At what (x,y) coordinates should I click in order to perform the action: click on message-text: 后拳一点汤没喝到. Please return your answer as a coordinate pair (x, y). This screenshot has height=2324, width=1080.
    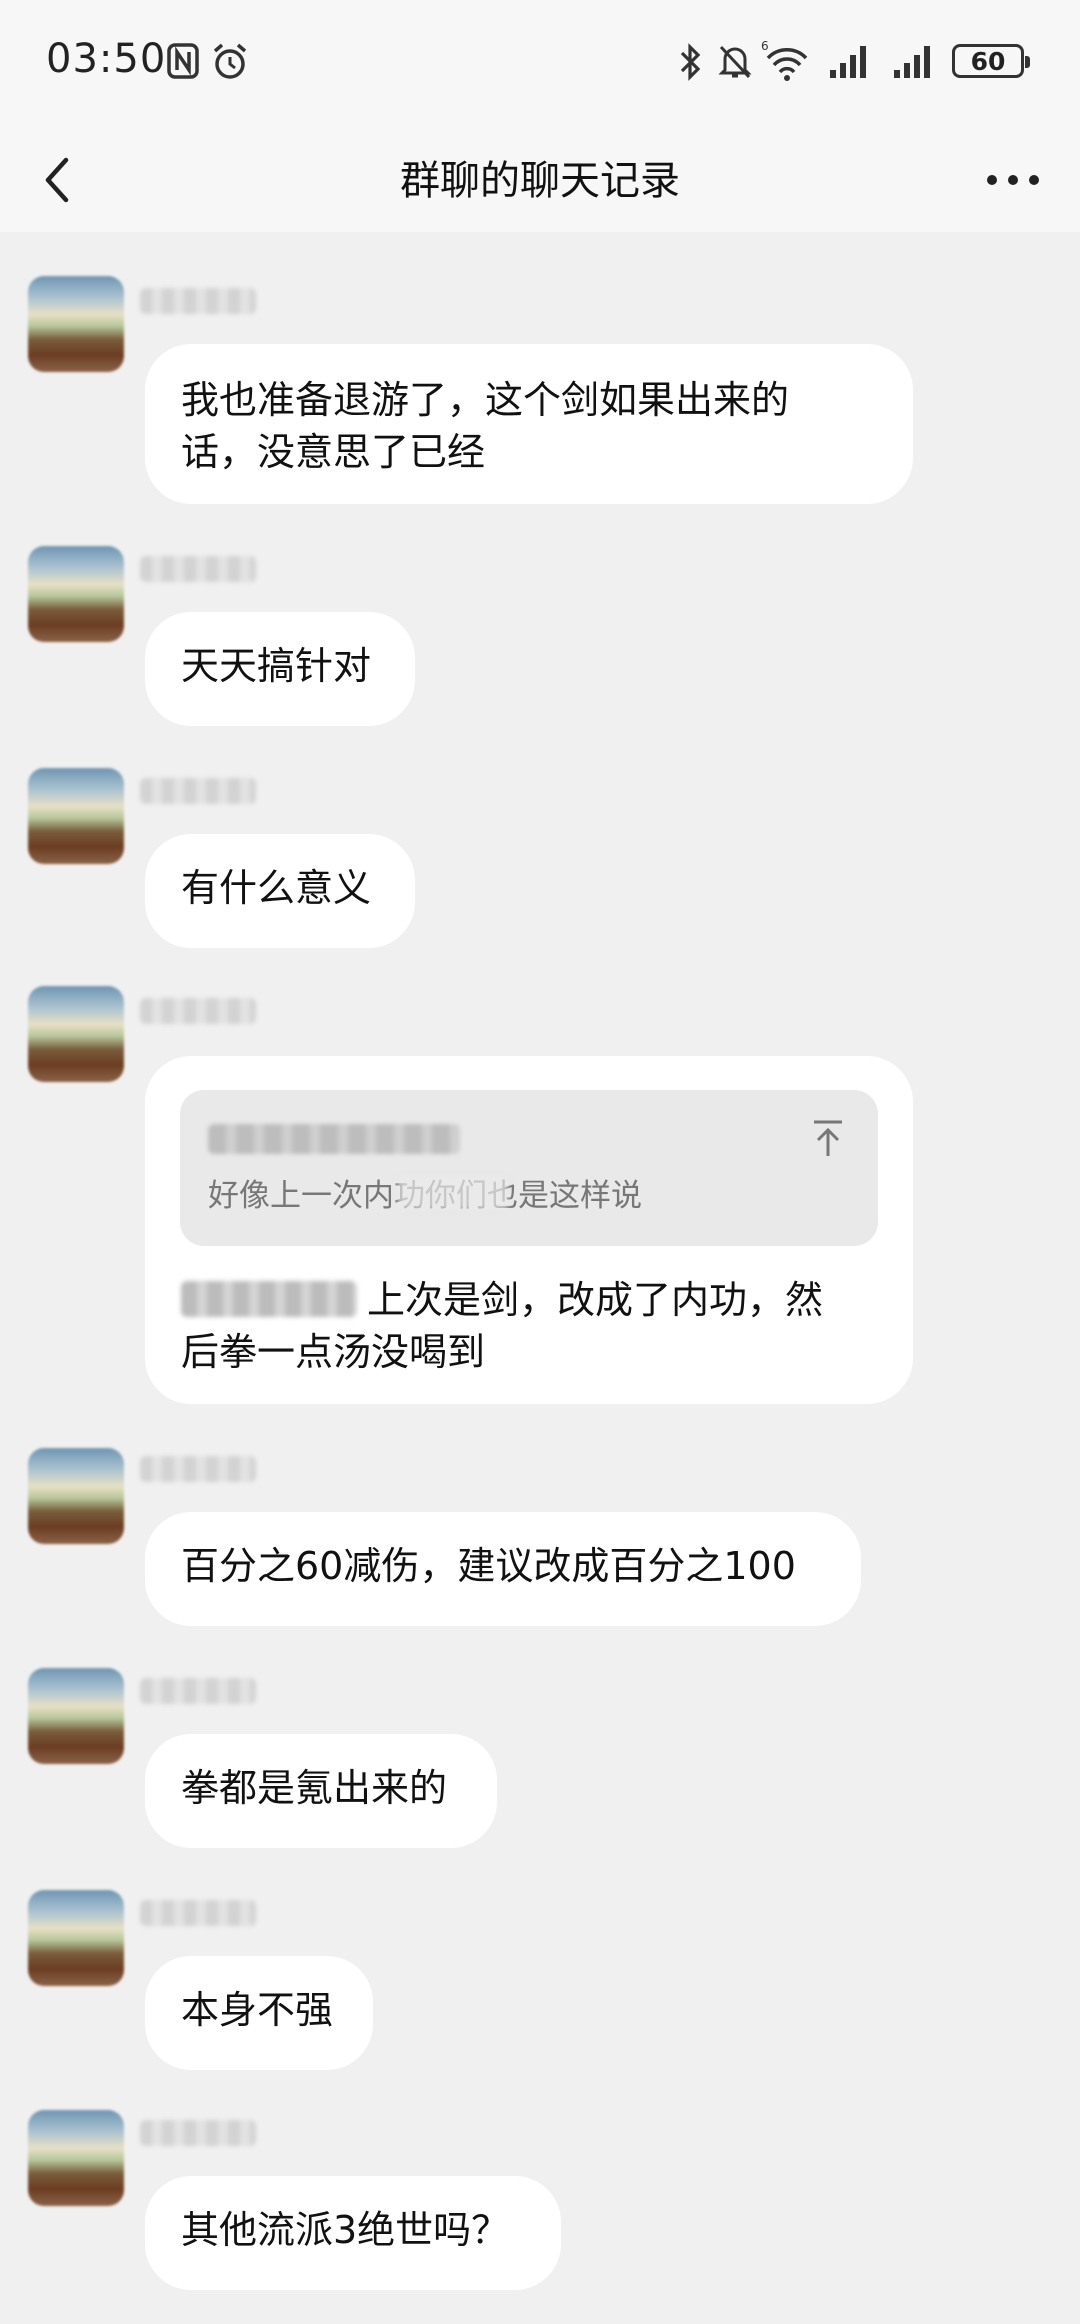
    Looking at the image, I should click on (333, 1352).